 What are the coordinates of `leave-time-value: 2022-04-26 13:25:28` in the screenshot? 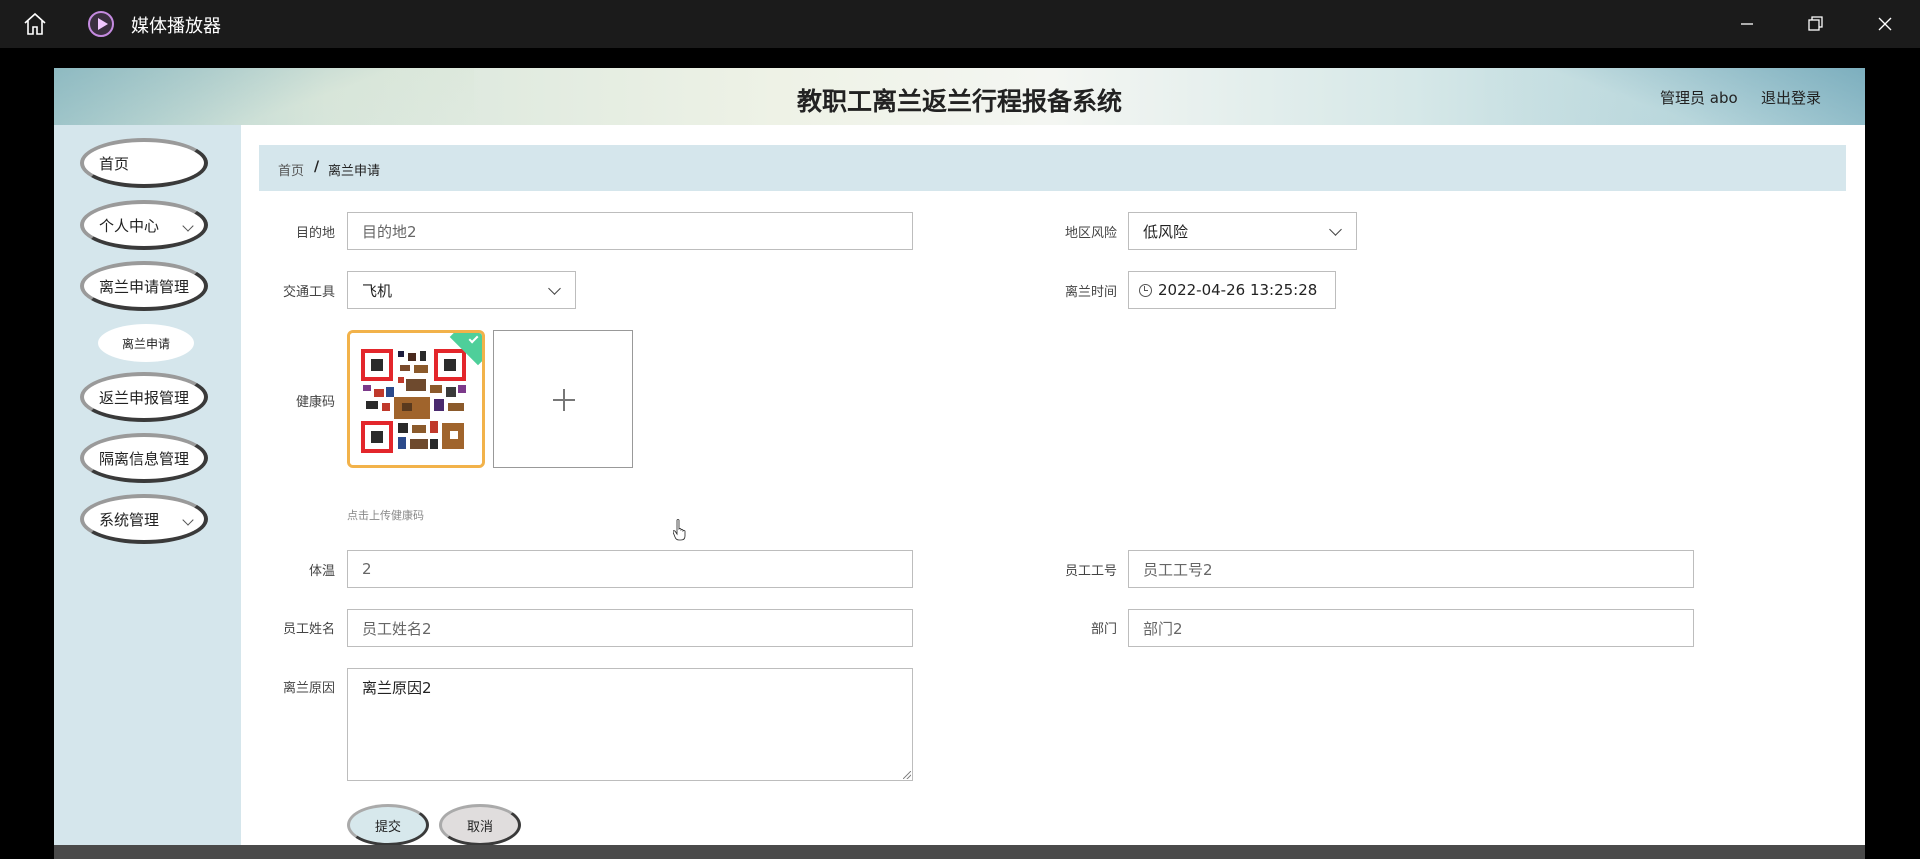 It's located at (1238, 290).